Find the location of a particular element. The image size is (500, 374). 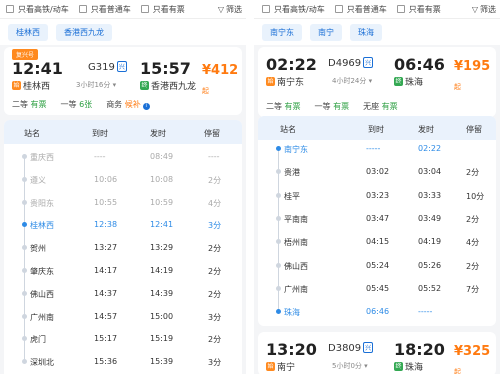

duration-text: 4小时24分 is located at coordinates (349, 81).